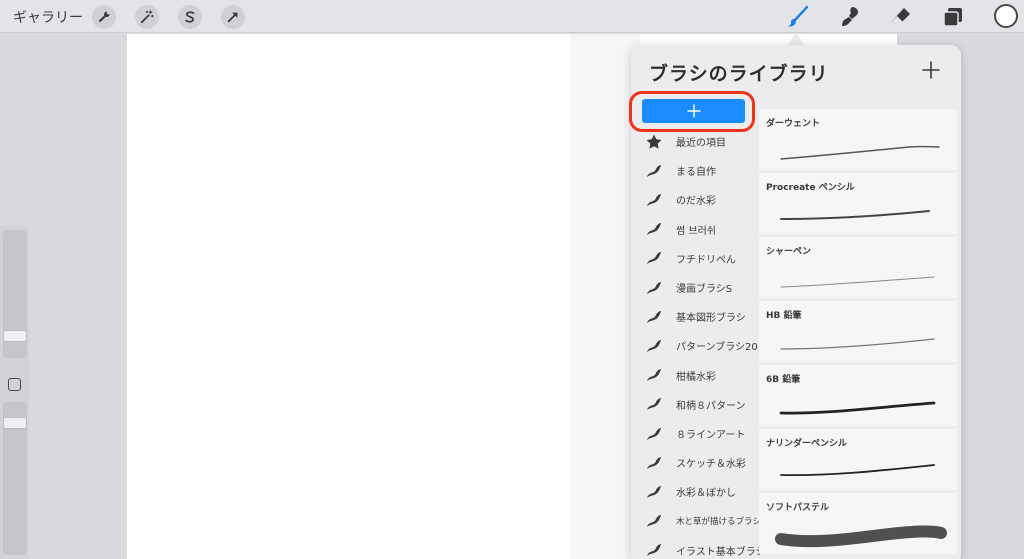  I want to click on layers-icon, so click(953, 17).